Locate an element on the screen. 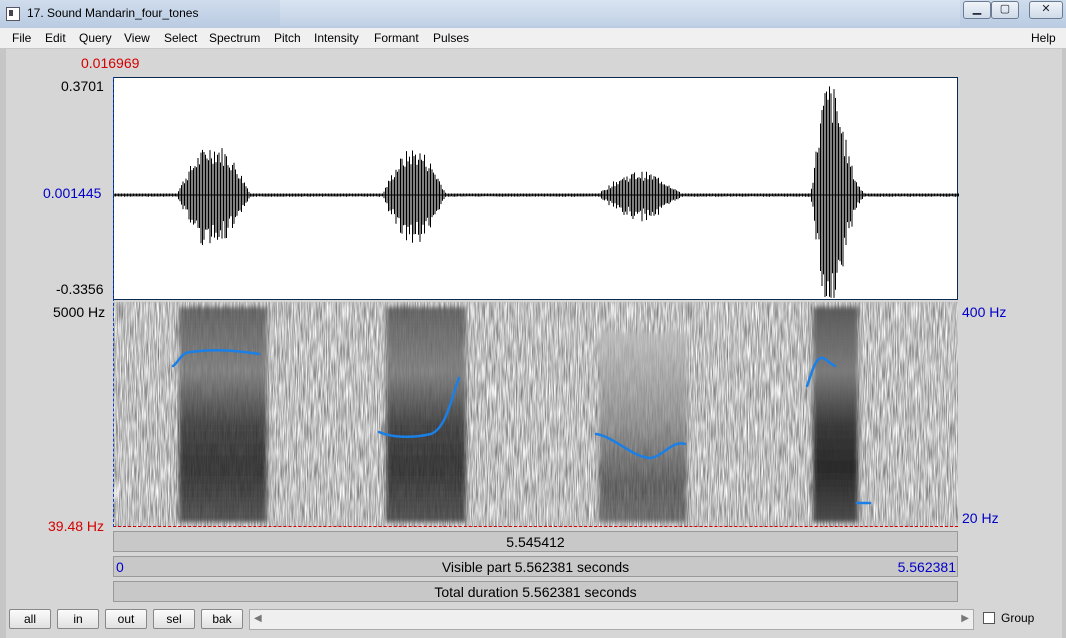 The image size is (1066, 638). spectrogram-max-freq-label: 5000 Hz is located at coordinates (79, 312).